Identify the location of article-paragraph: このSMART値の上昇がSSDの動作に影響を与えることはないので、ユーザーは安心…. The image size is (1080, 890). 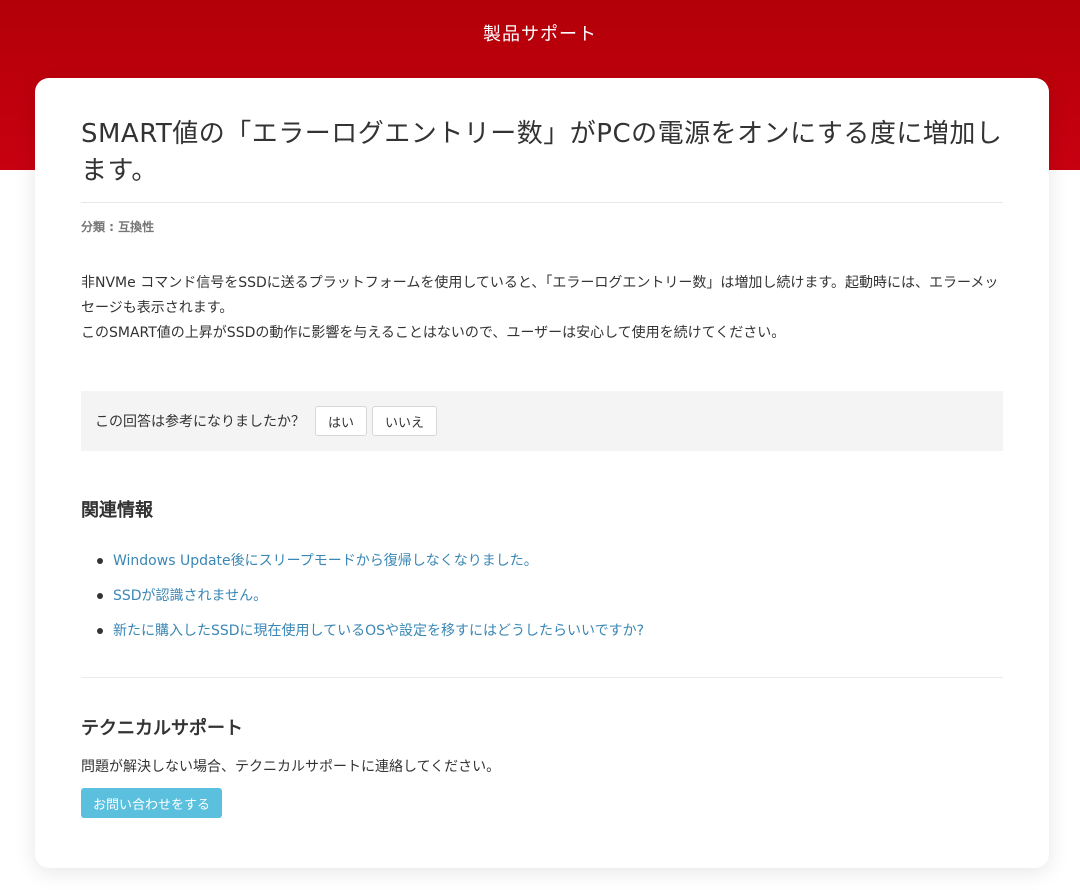
(433, 333).